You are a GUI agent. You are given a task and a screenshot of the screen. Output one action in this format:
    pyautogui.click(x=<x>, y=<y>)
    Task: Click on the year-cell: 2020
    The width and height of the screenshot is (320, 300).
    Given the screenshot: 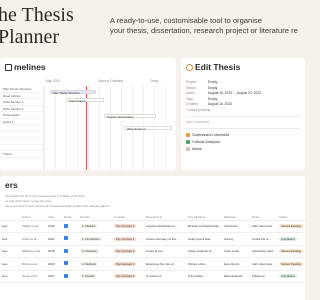 What is the action you would take?
    pyautogui.click(x=54, y=264)
    